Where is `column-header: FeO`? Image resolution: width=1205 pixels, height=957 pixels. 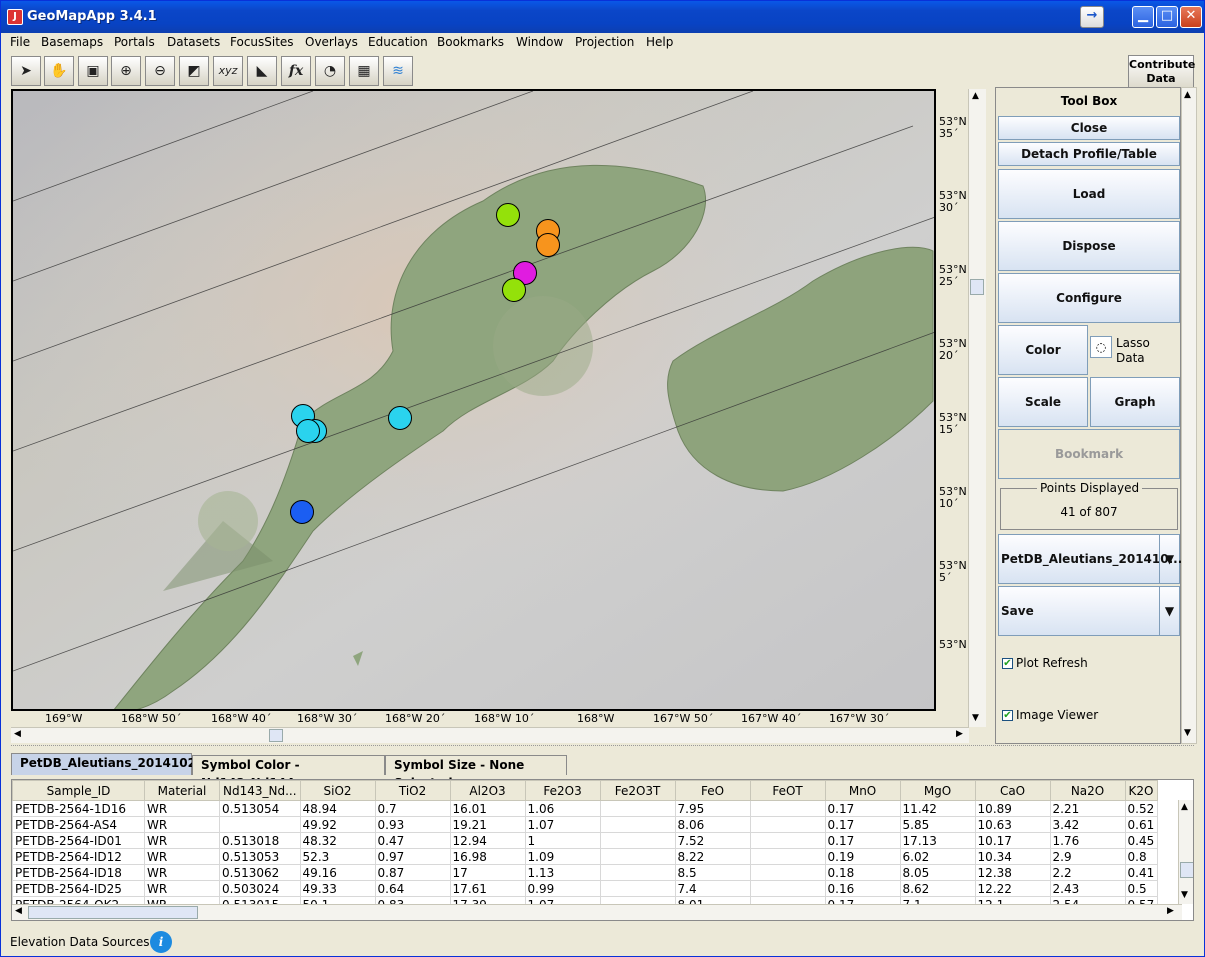
column-header: FeO is located at coordinates (712, 790).